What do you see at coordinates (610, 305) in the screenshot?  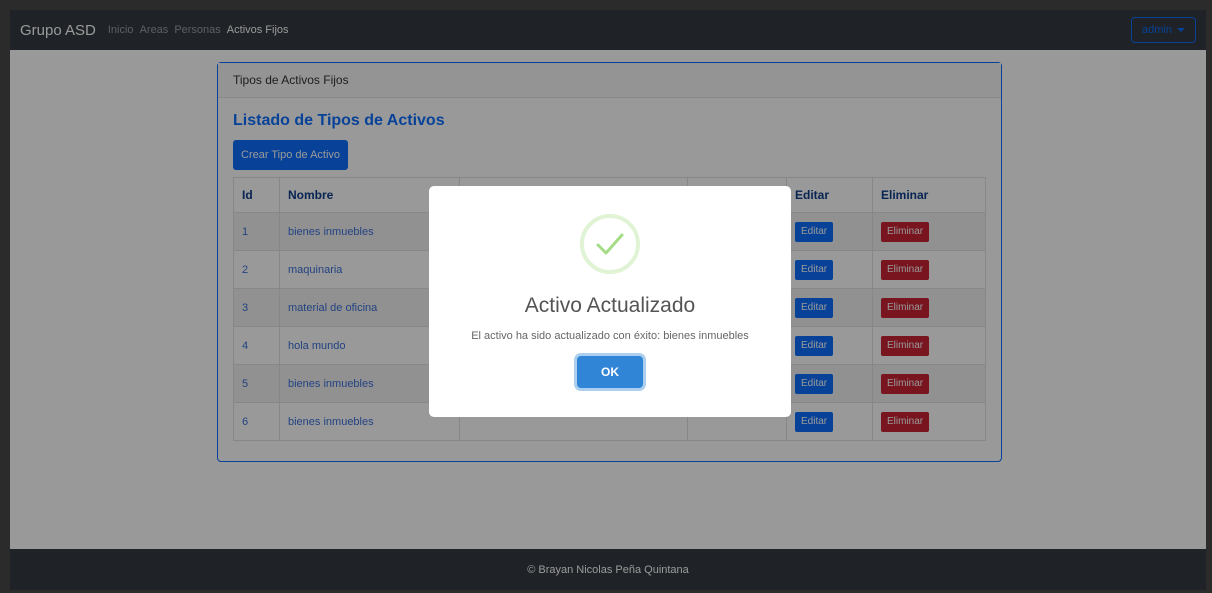 I see `dialog-title: Activo Actualizado` at bounding box center [610, 305].